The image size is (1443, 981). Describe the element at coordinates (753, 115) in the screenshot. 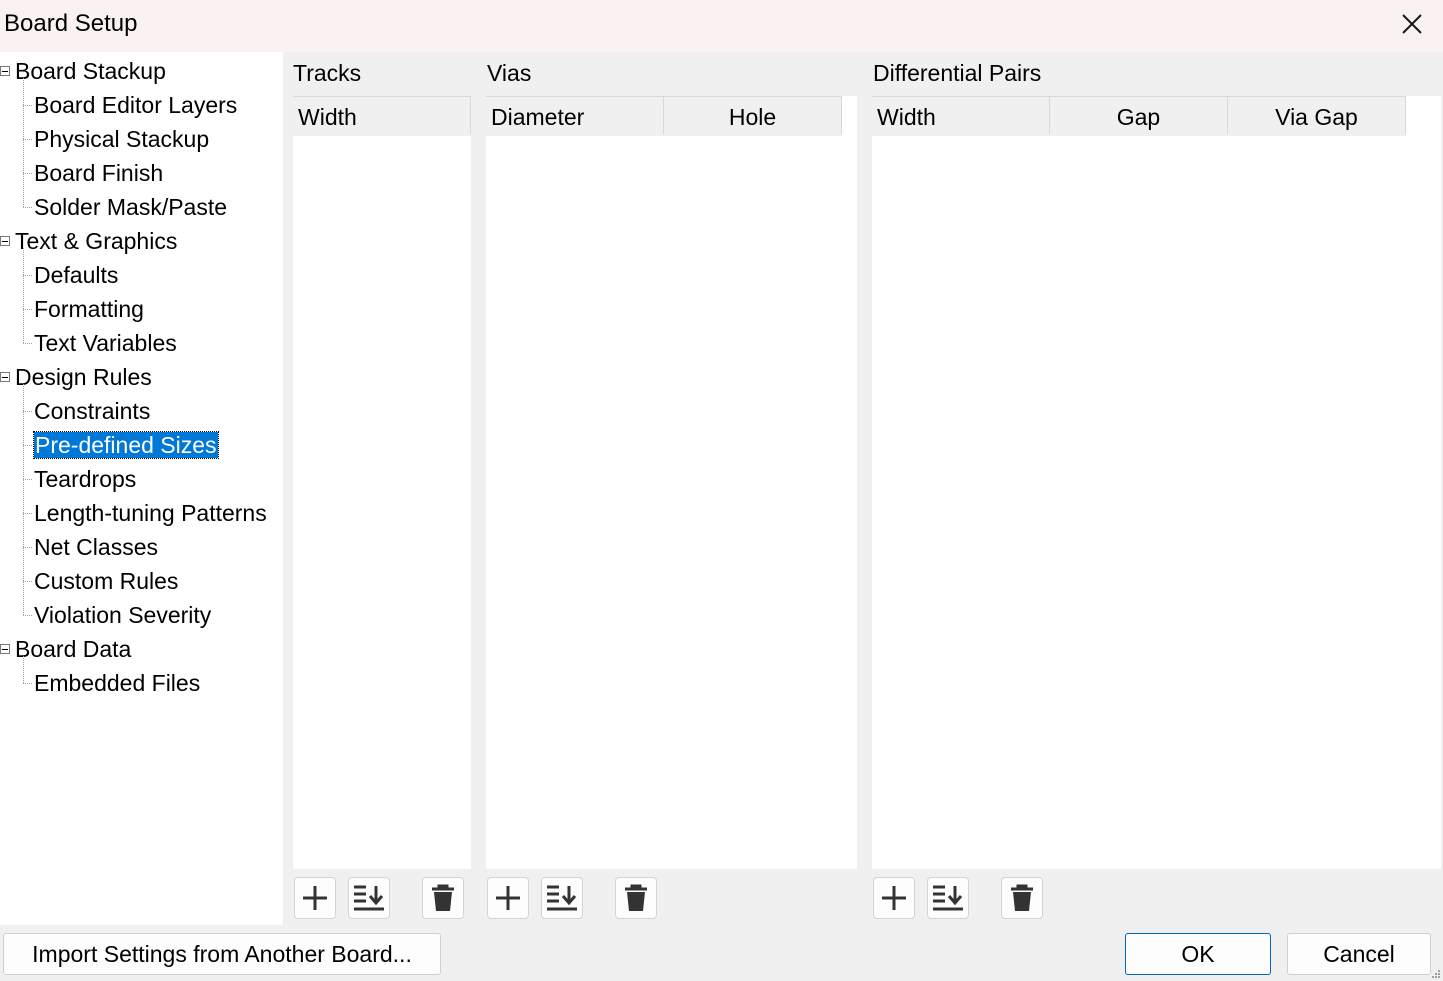

I see `vias-hole-header: Hole` at that location.